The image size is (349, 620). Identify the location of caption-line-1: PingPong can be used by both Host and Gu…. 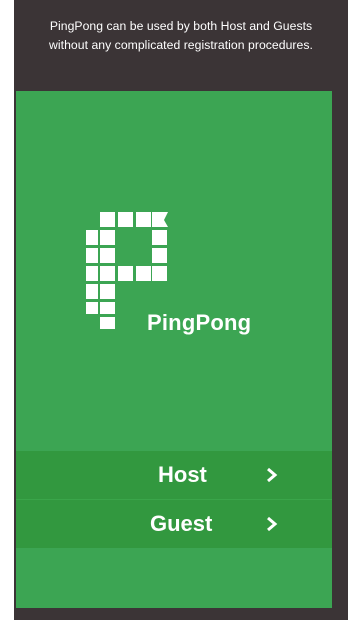
(181, 26).